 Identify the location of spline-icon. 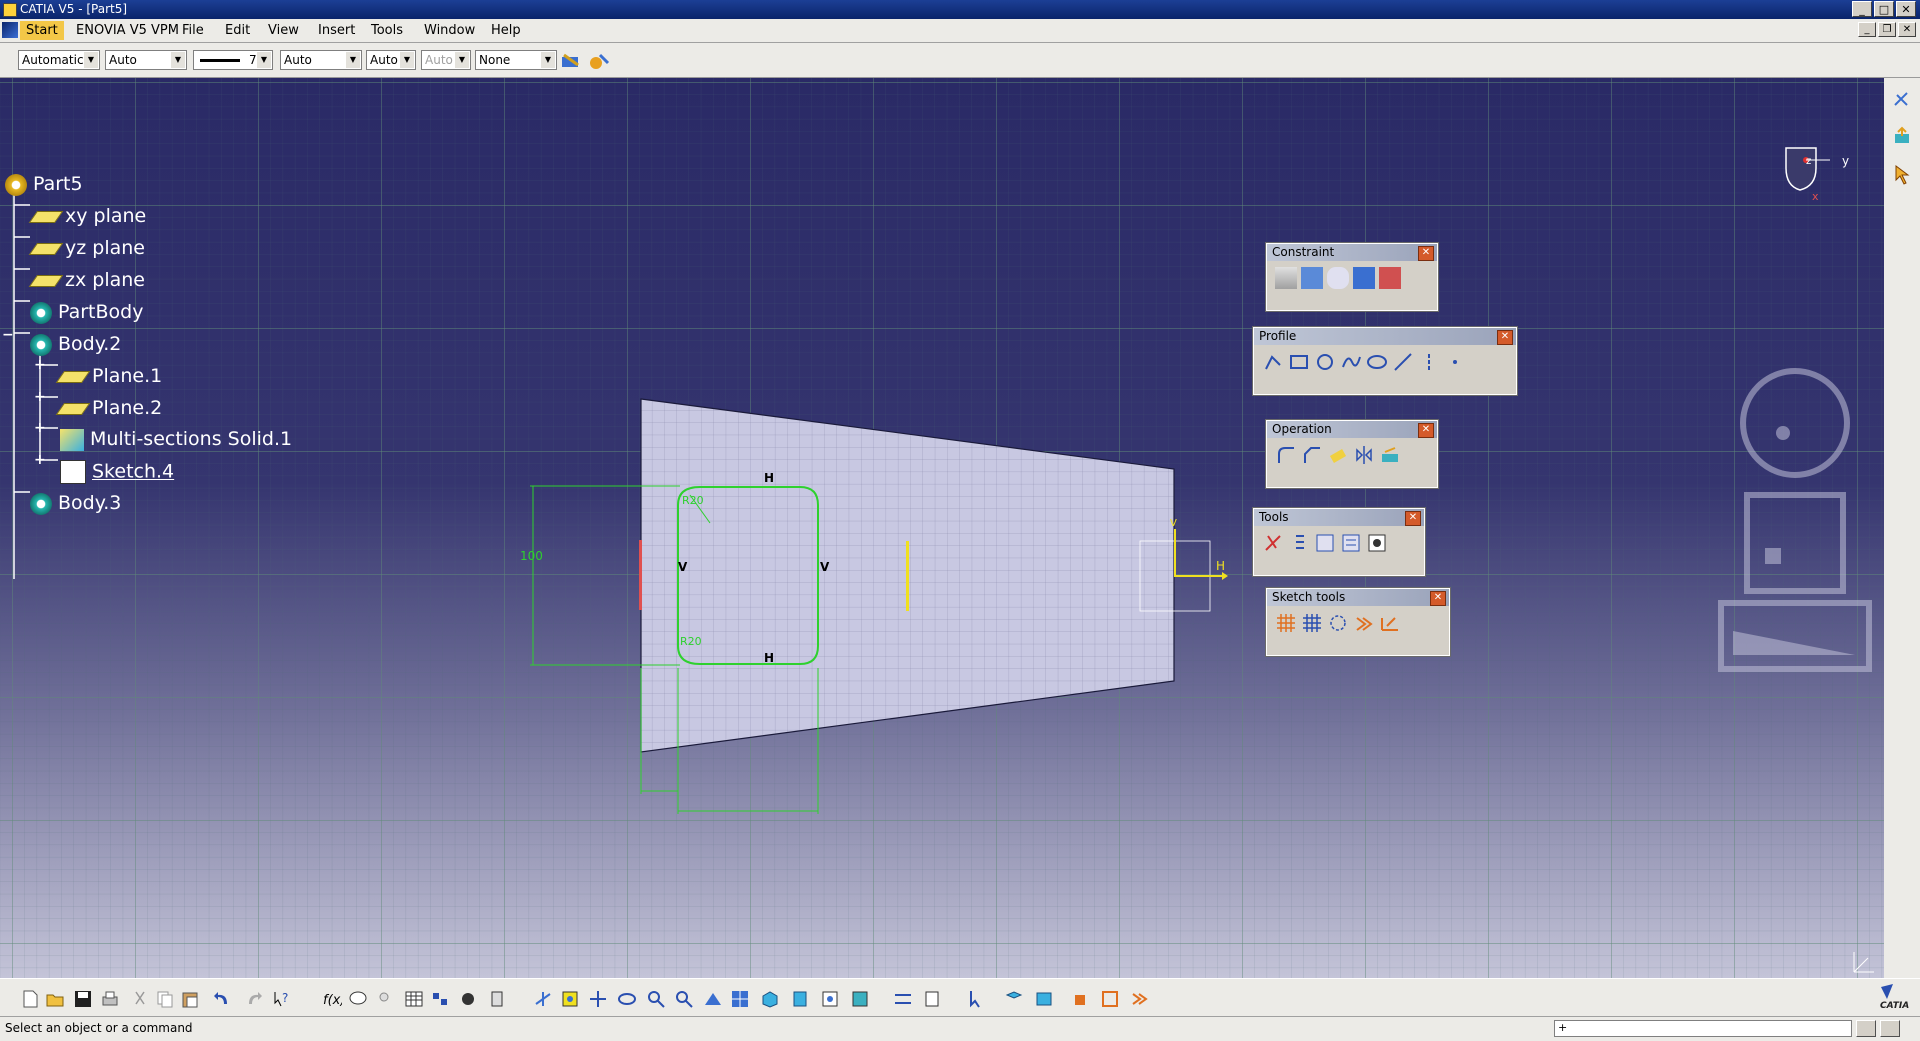
(1351, 362).